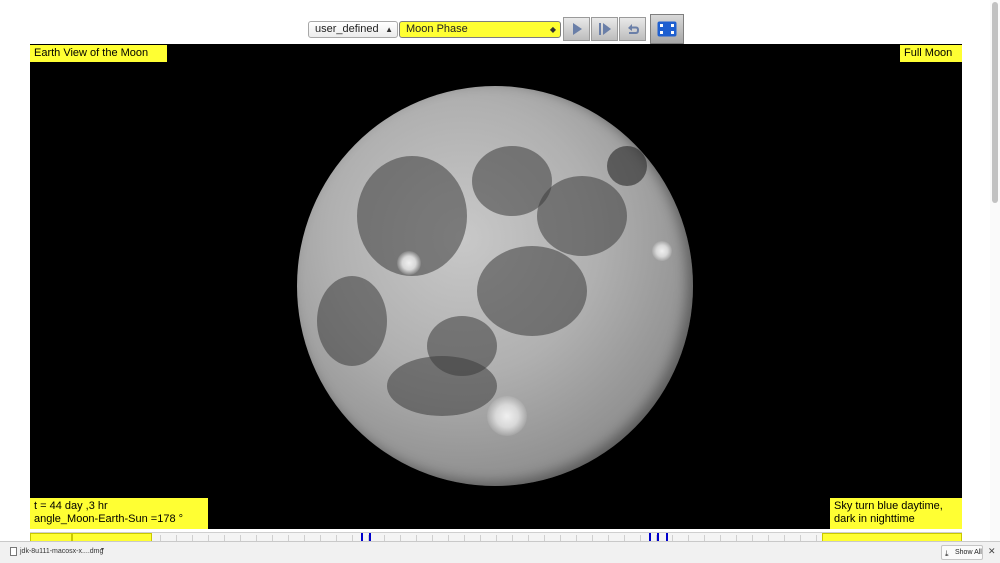 The image size is (1000, 563). What do you see at coordinates (389, 29) in the screenshot?
I see `select-arrows-icon: ▲` at bounding box center [389, 29].